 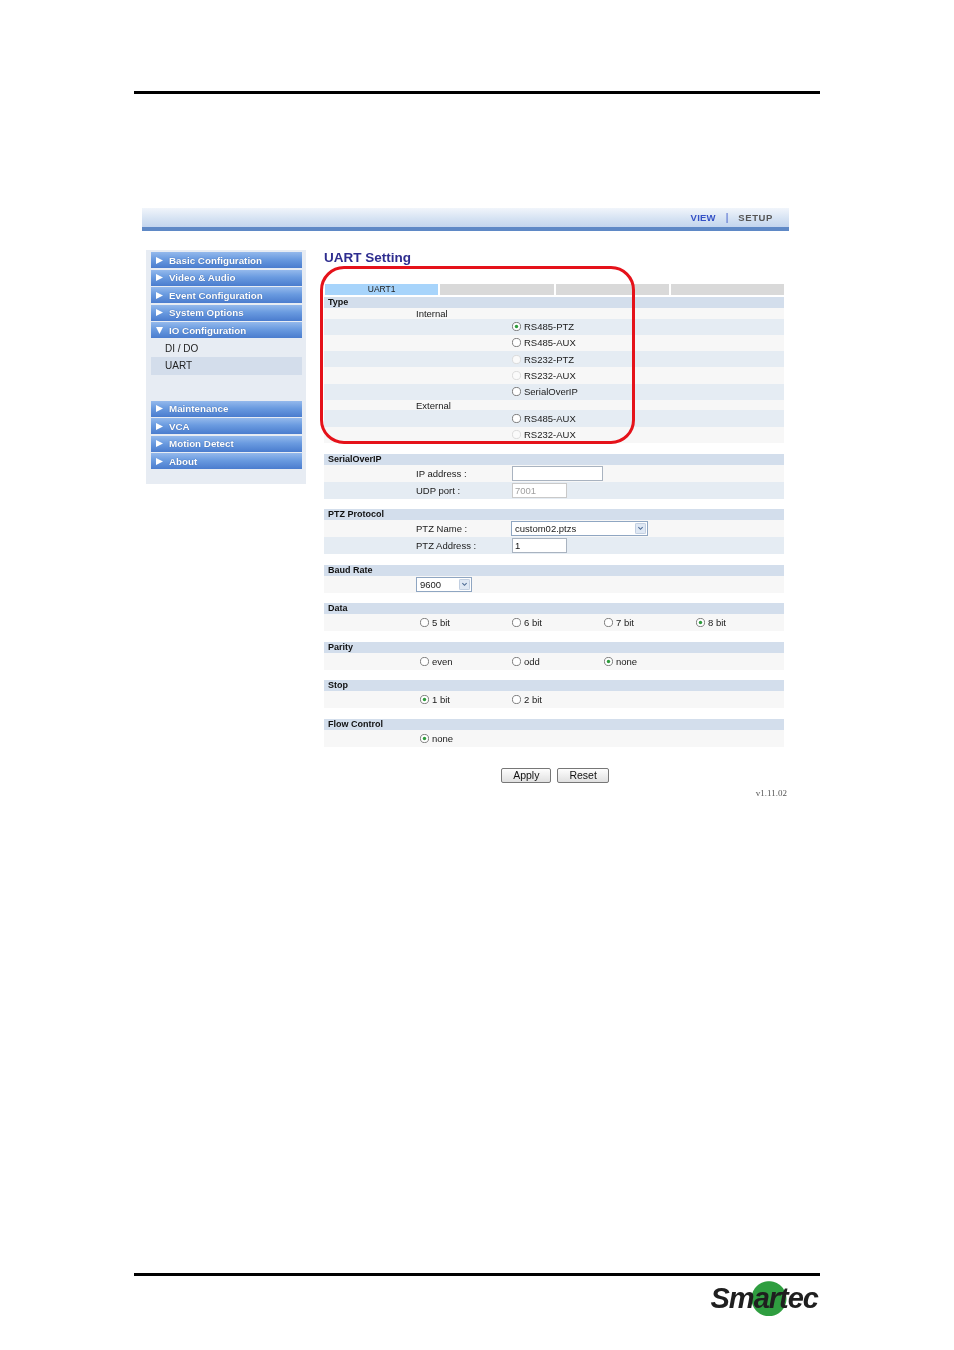 What do you see at coordinates (444, 584) in the screenshot?
I see `dropdown: 9600` at bounding box center [444, 584].